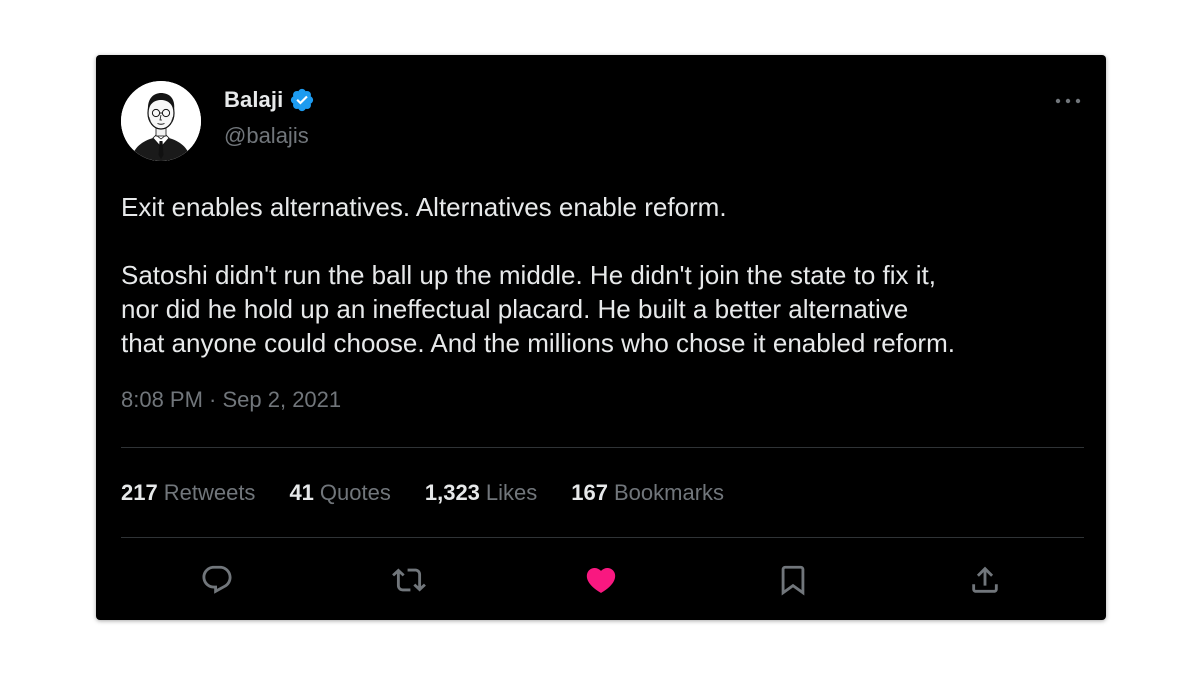 This screenshot has height=675, width=1200. I want to click on share-icon, so click(985, 579).